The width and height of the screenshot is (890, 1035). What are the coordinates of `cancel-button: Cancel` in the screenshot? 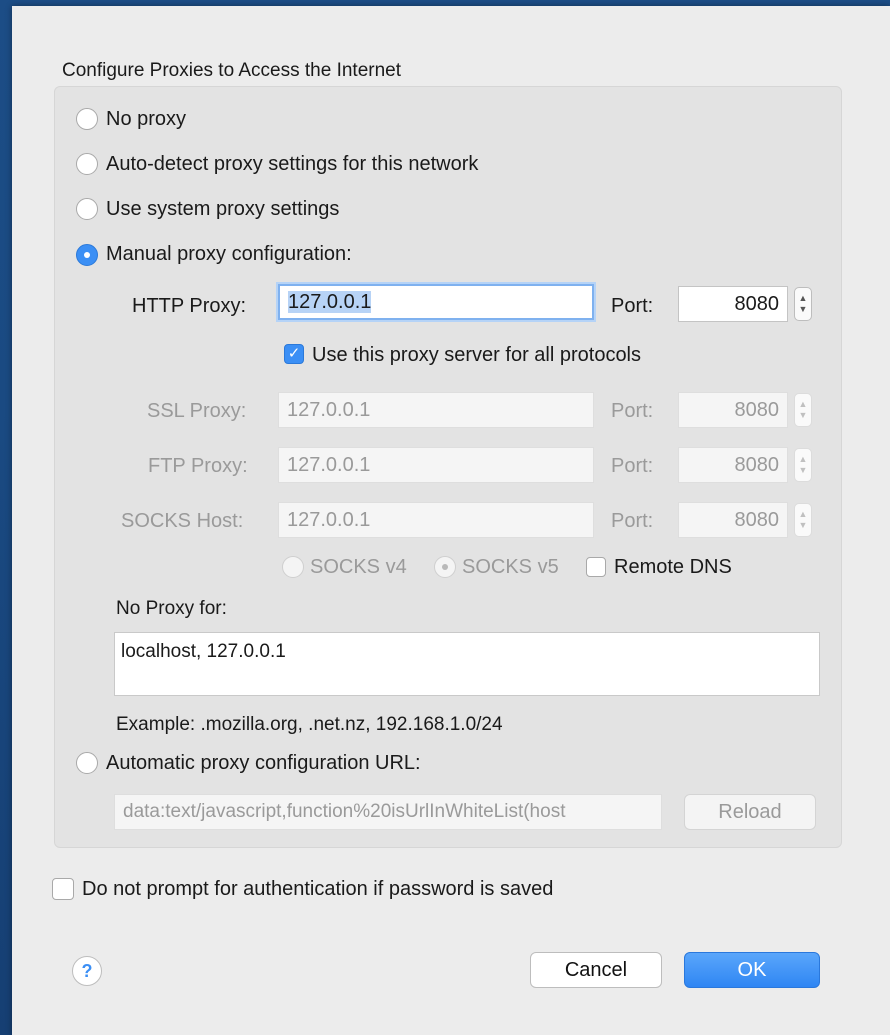 It's located at (596, 970).